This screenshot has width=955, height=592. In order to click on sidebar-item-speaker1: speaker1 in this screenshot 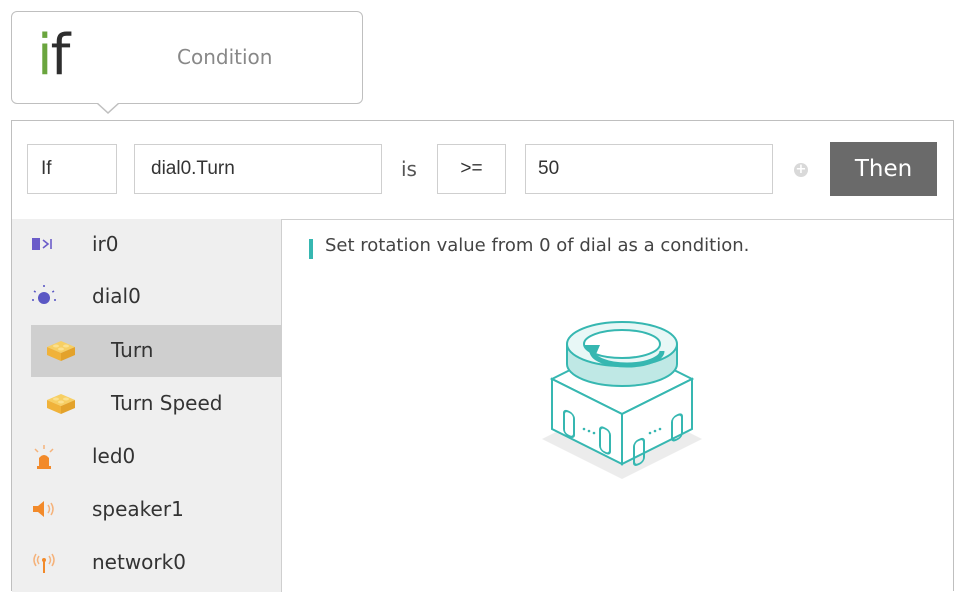, I will do `click(146, 510)`.